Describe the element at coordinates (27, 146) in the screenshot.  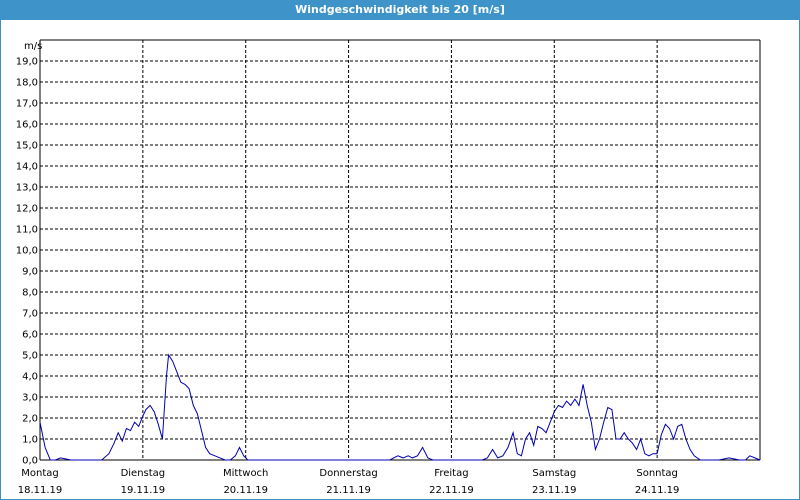
I see `y-tick-label: 15,0` at that location.